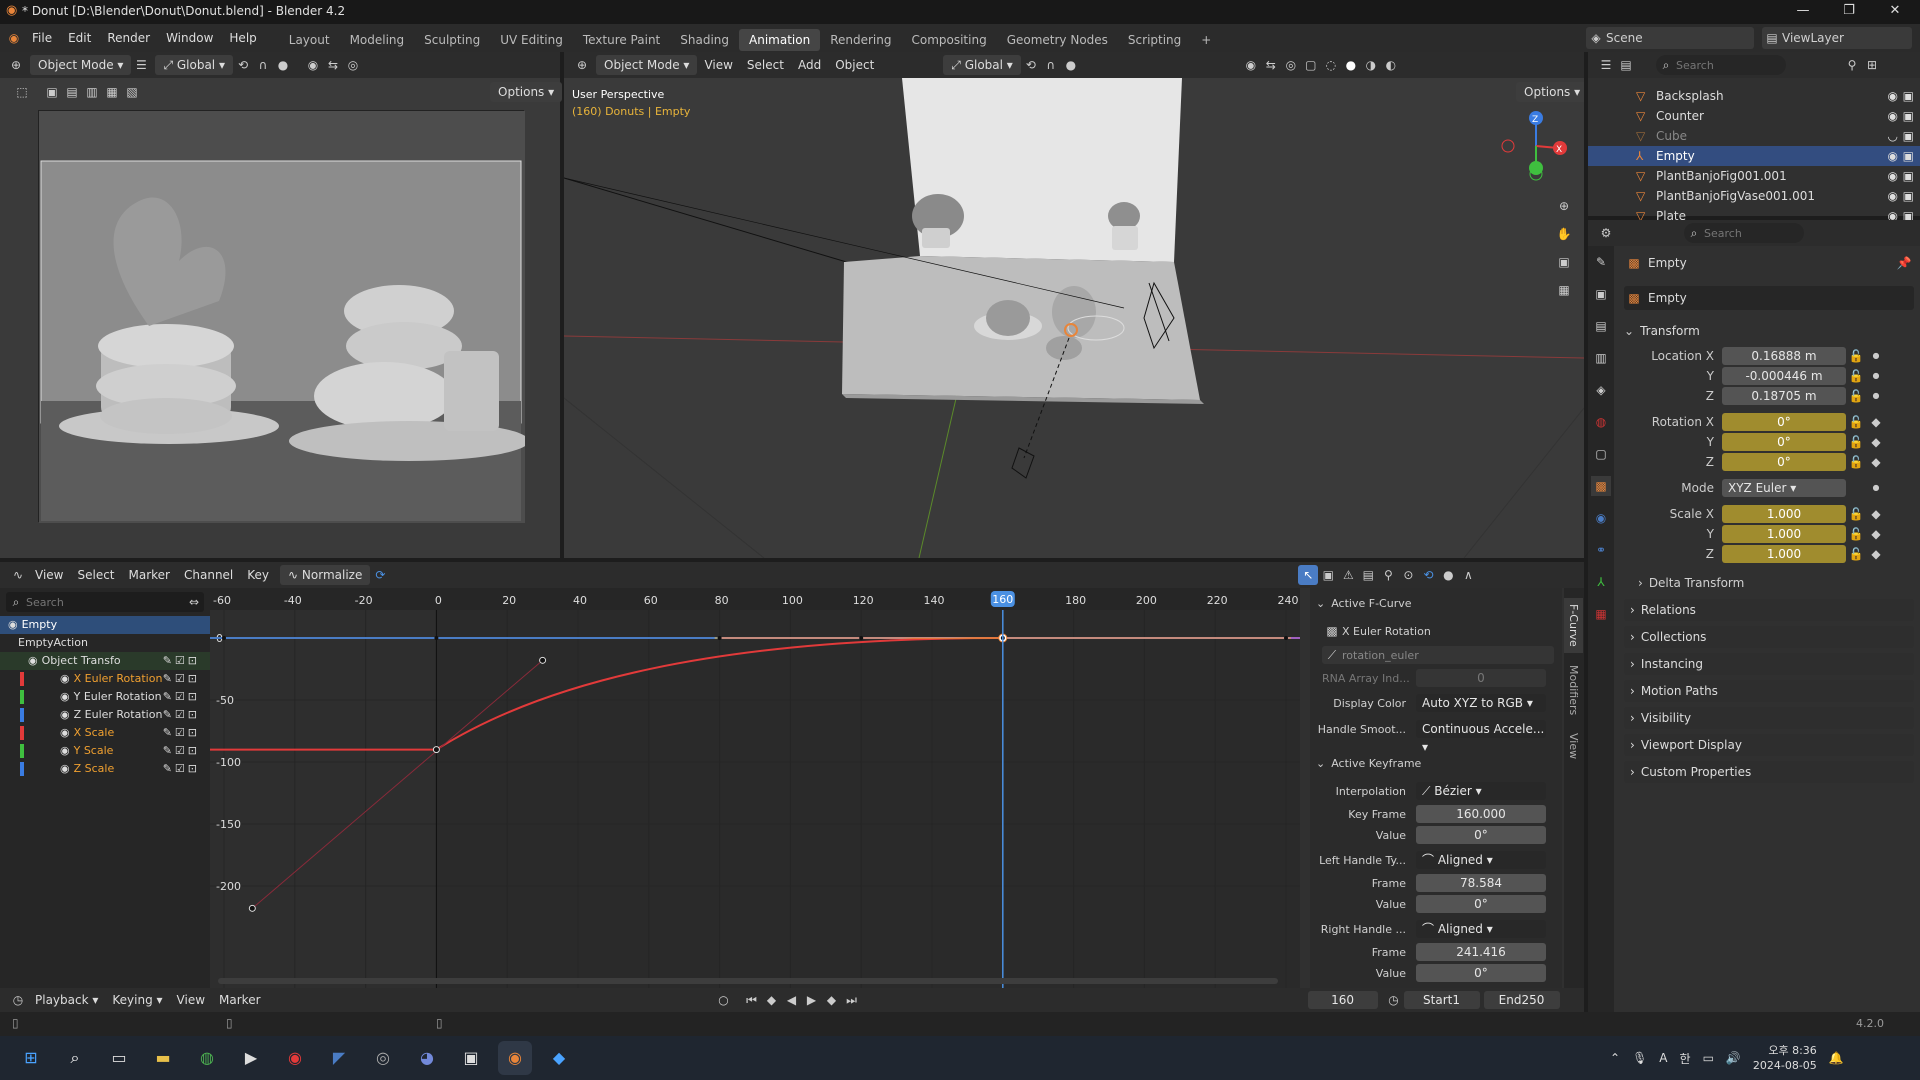  I want to click on scale-z-field: 1.000, so click(1784, 554).